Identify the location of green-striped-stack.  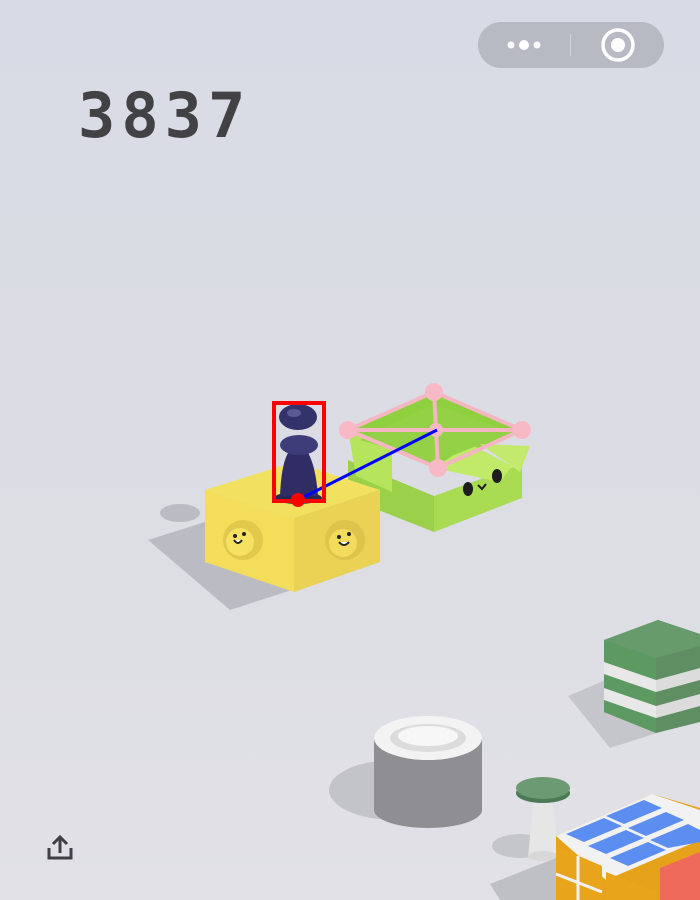
(634, 684).